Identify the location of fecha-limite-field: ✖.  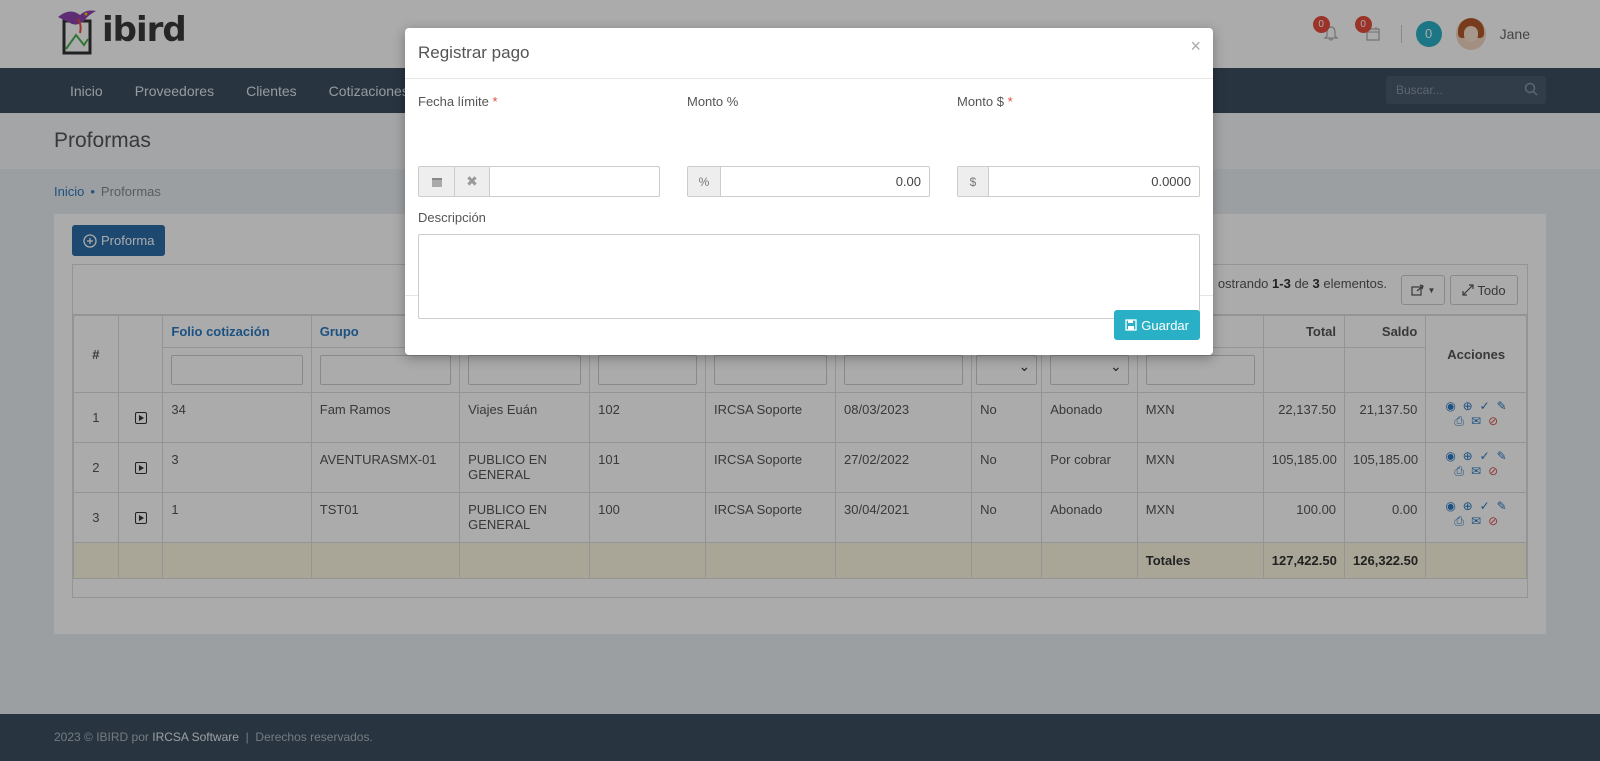
(539, 181).